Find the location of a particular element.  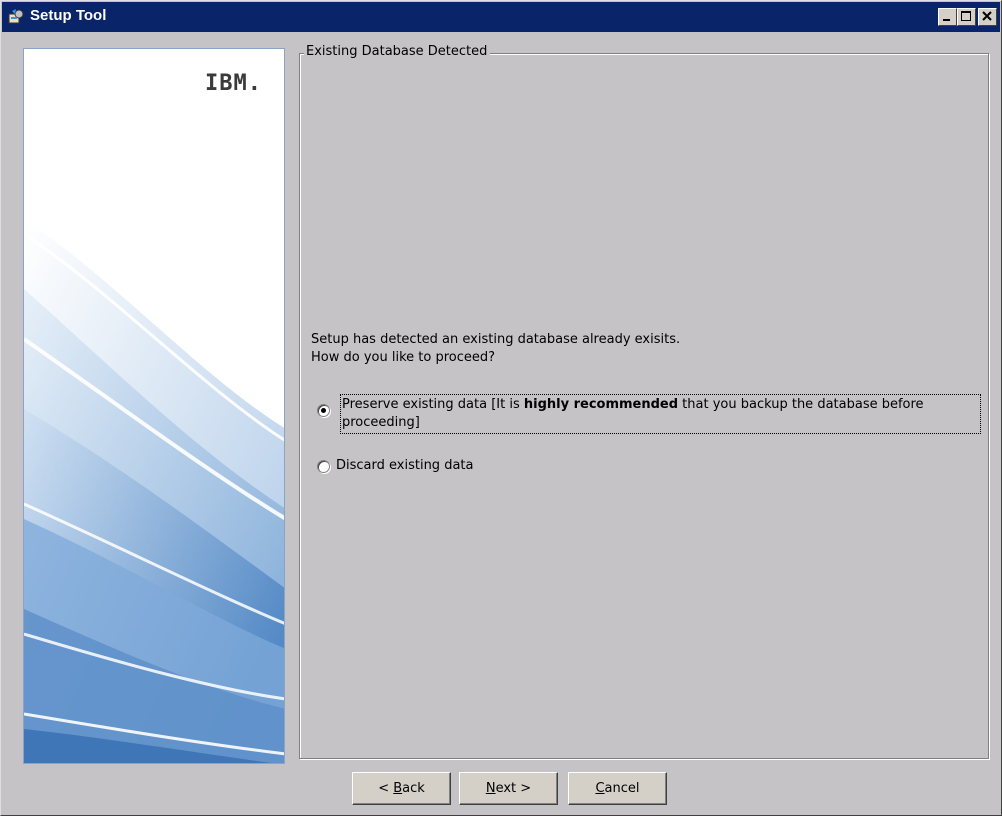

back-button: < Back is located at coordinates (401, 788).